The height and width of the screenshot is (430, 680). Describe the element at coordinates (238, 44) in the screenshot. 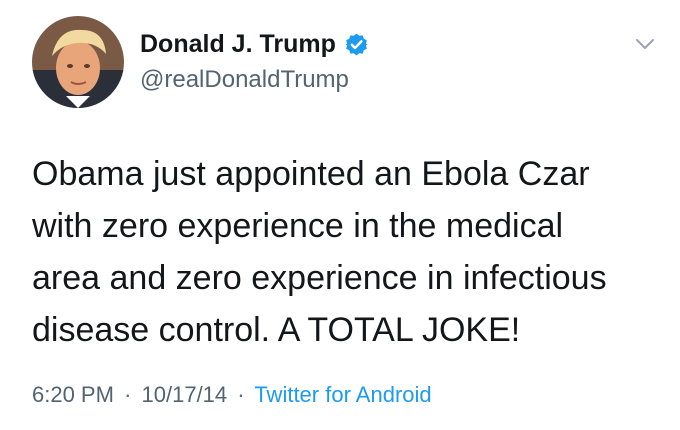

I see `display-name: Donald J. Trump` at that location.